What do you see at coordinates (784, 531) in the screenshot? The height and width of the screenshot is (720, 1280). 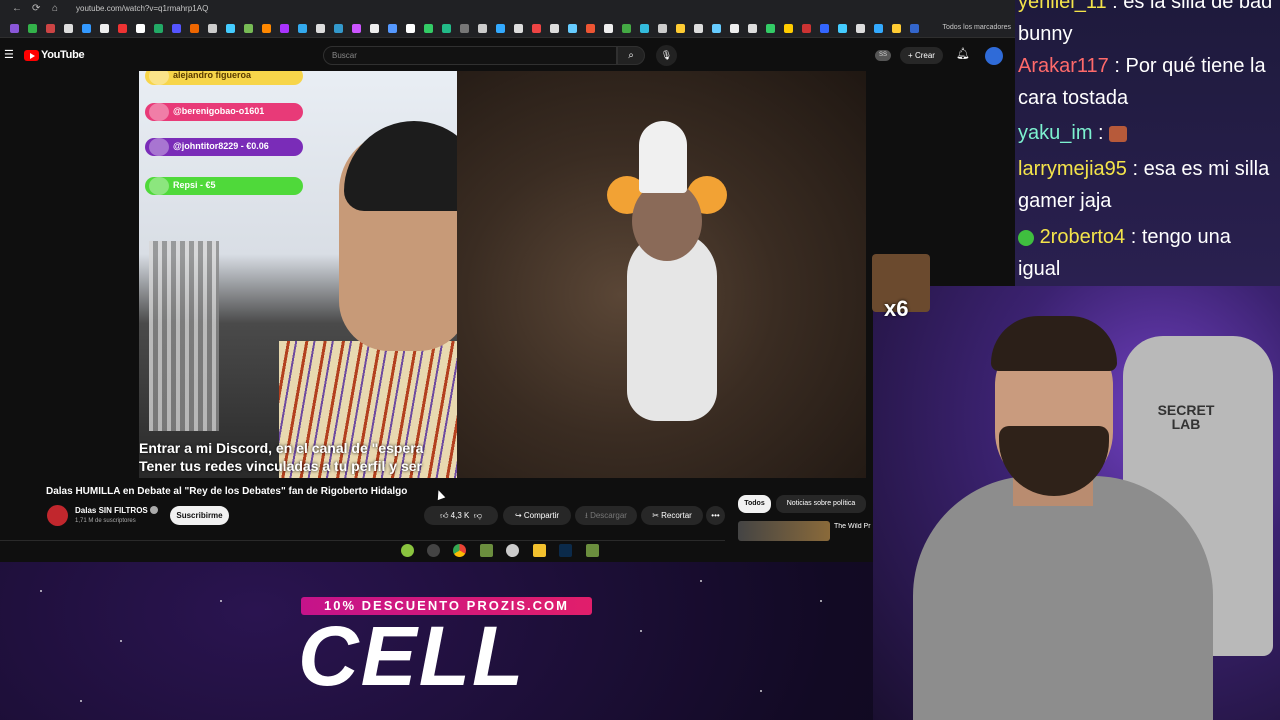 I see `recommended-thumbnail` at bounding box center [784, 531].